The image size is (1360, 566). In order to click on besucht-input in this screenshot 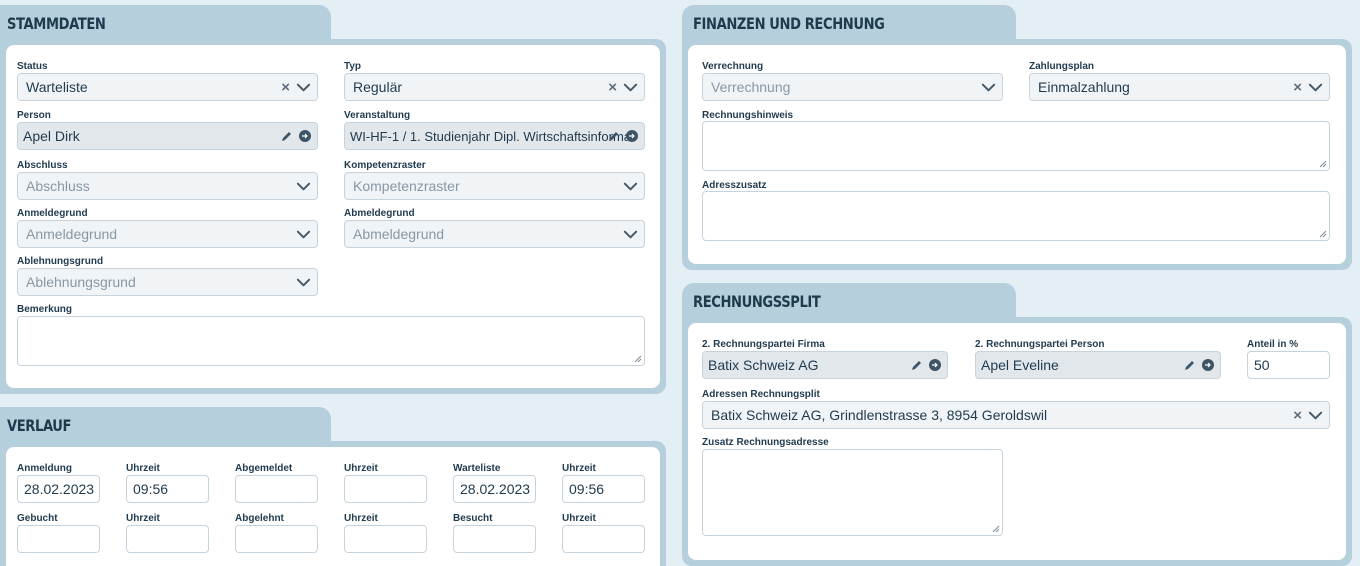, I will do `click(494, 539)`.